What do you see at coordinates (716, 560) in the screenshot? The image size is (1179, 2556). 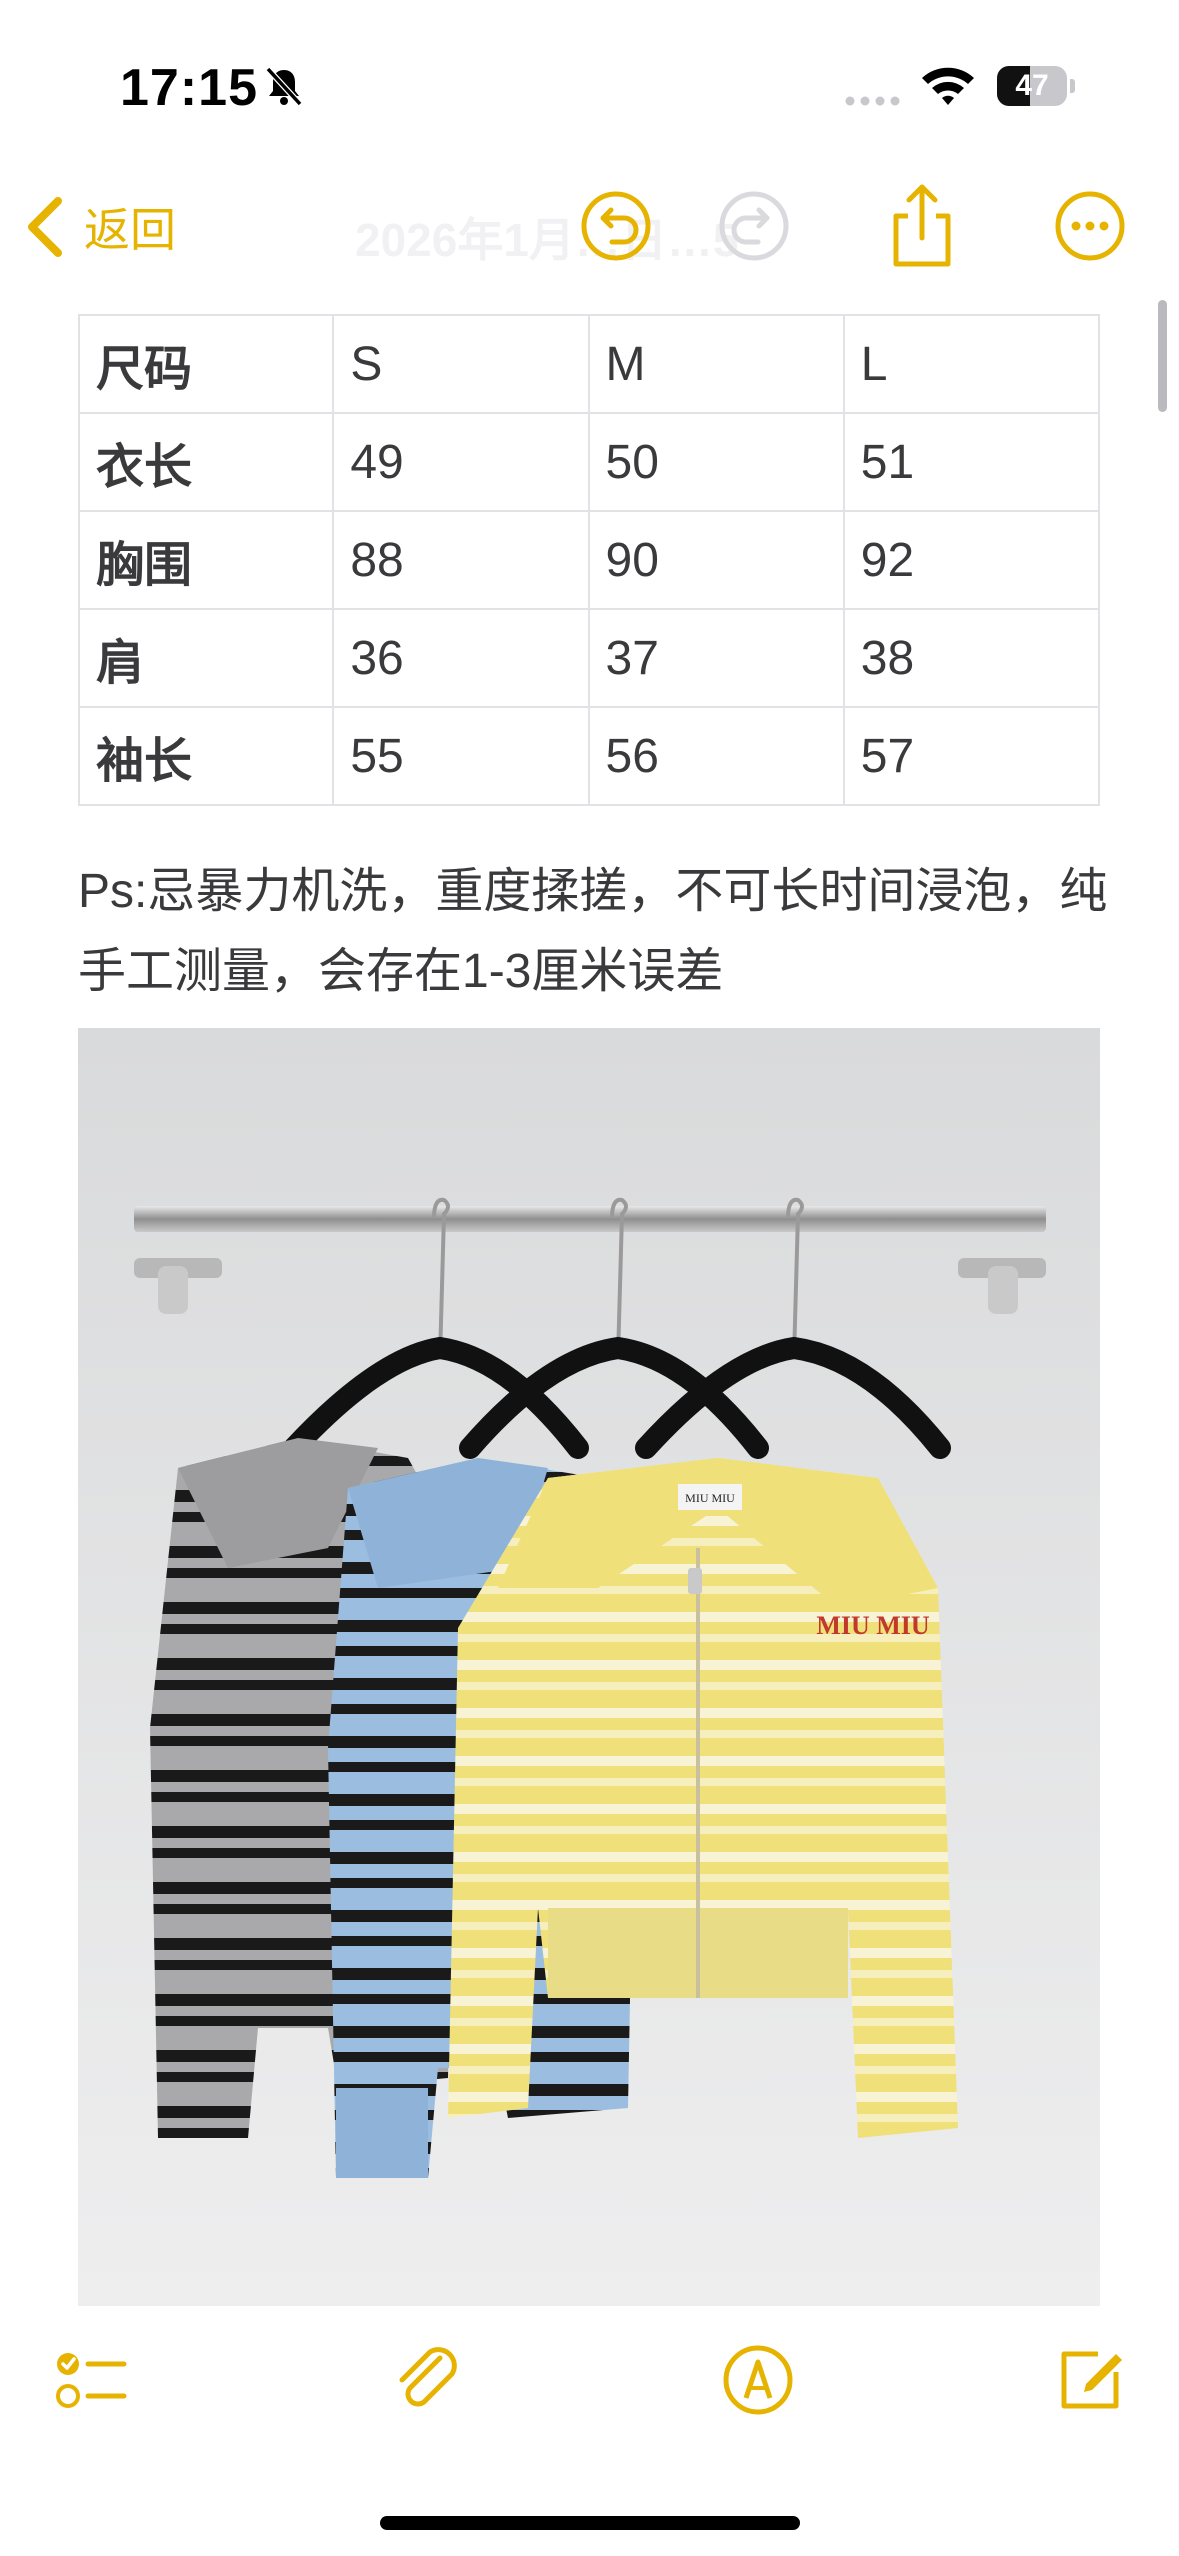 I see `table-cell: 90` at bounding box center [716, 560].